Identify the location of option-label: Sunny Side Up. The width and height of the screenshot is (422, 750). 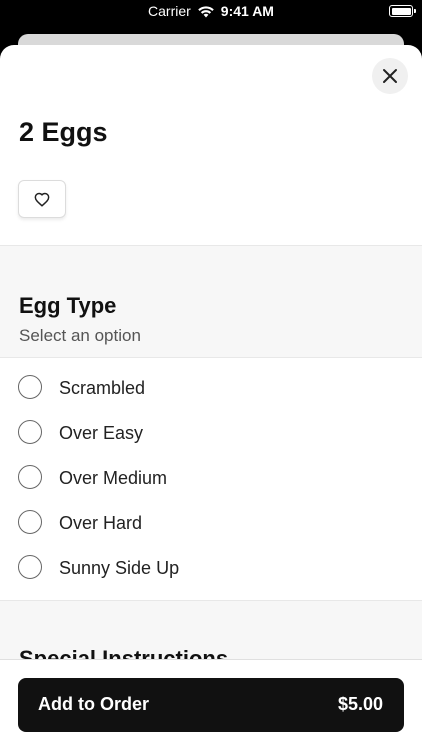
(119, 568).